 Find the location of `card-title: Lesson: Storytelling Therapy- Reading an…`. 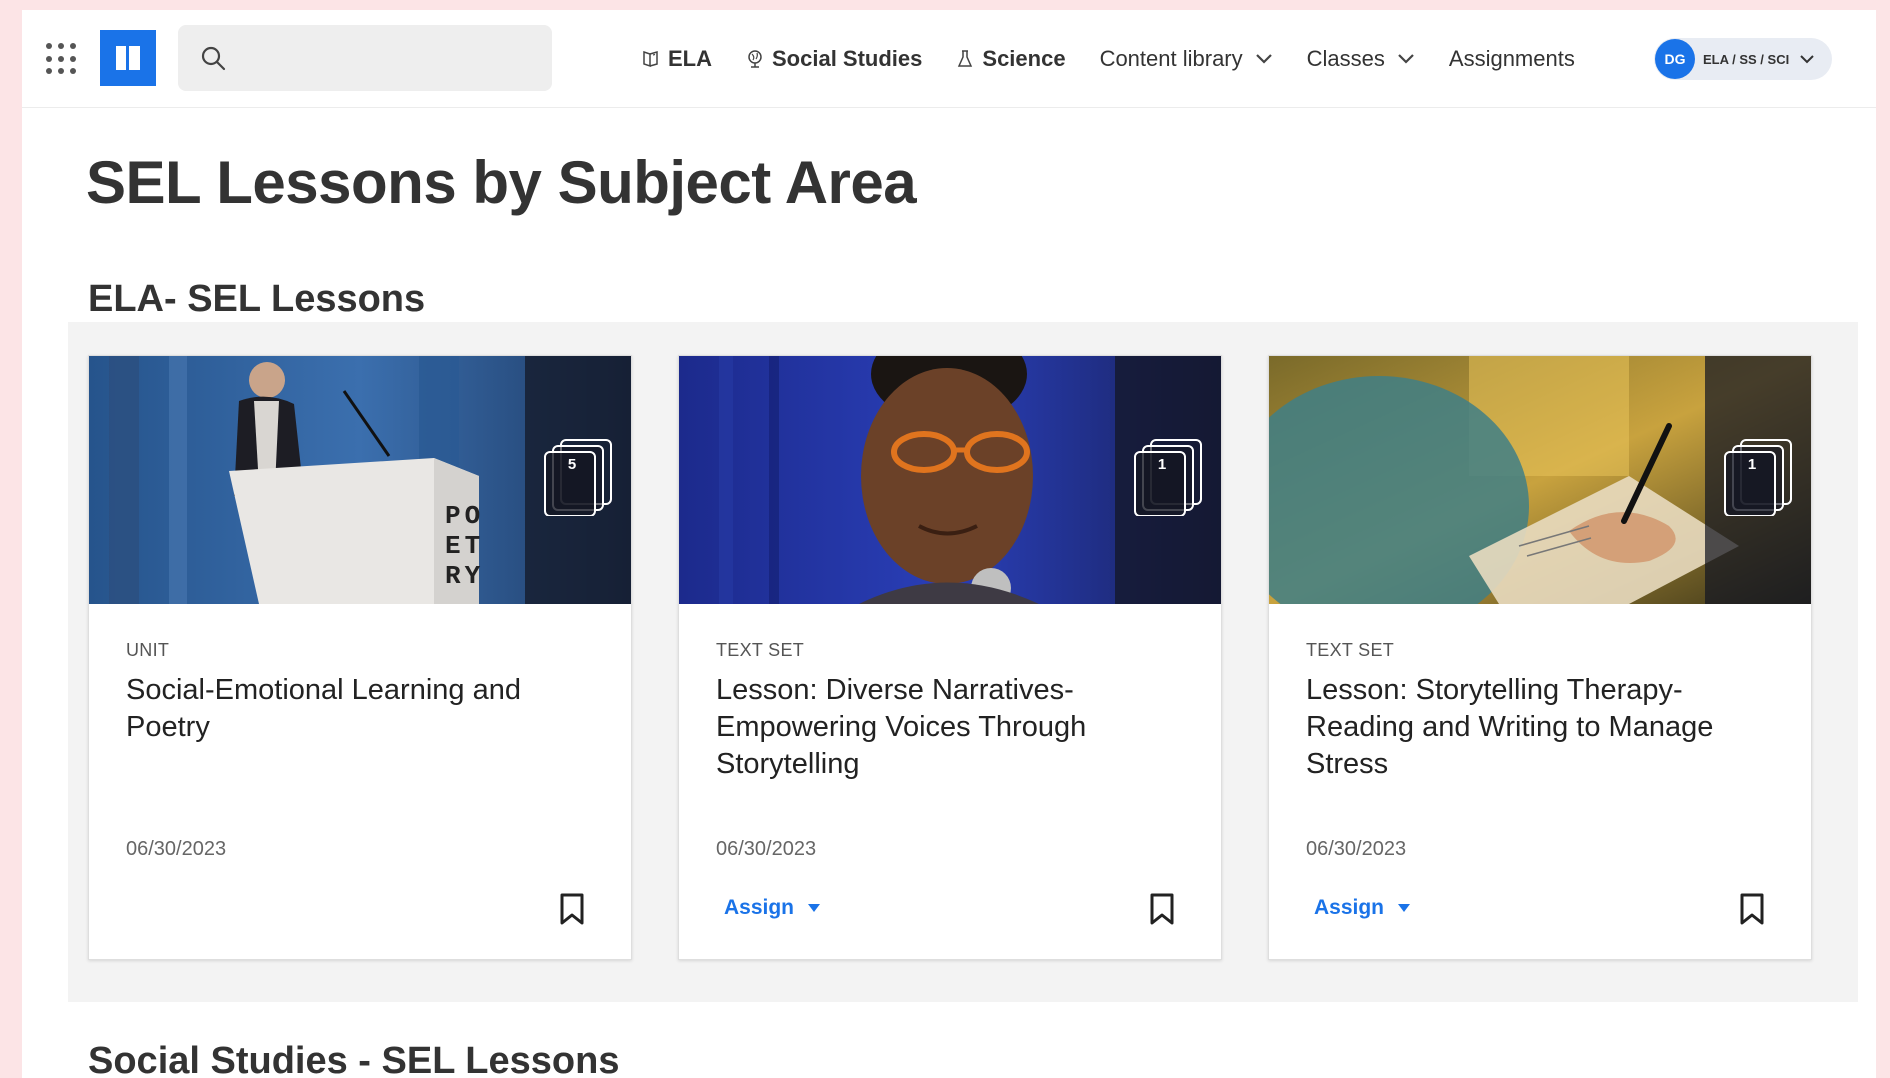

card-title: Lesson: Storytelling Therapy- Reading an… is located at coordinates (1541, 727).